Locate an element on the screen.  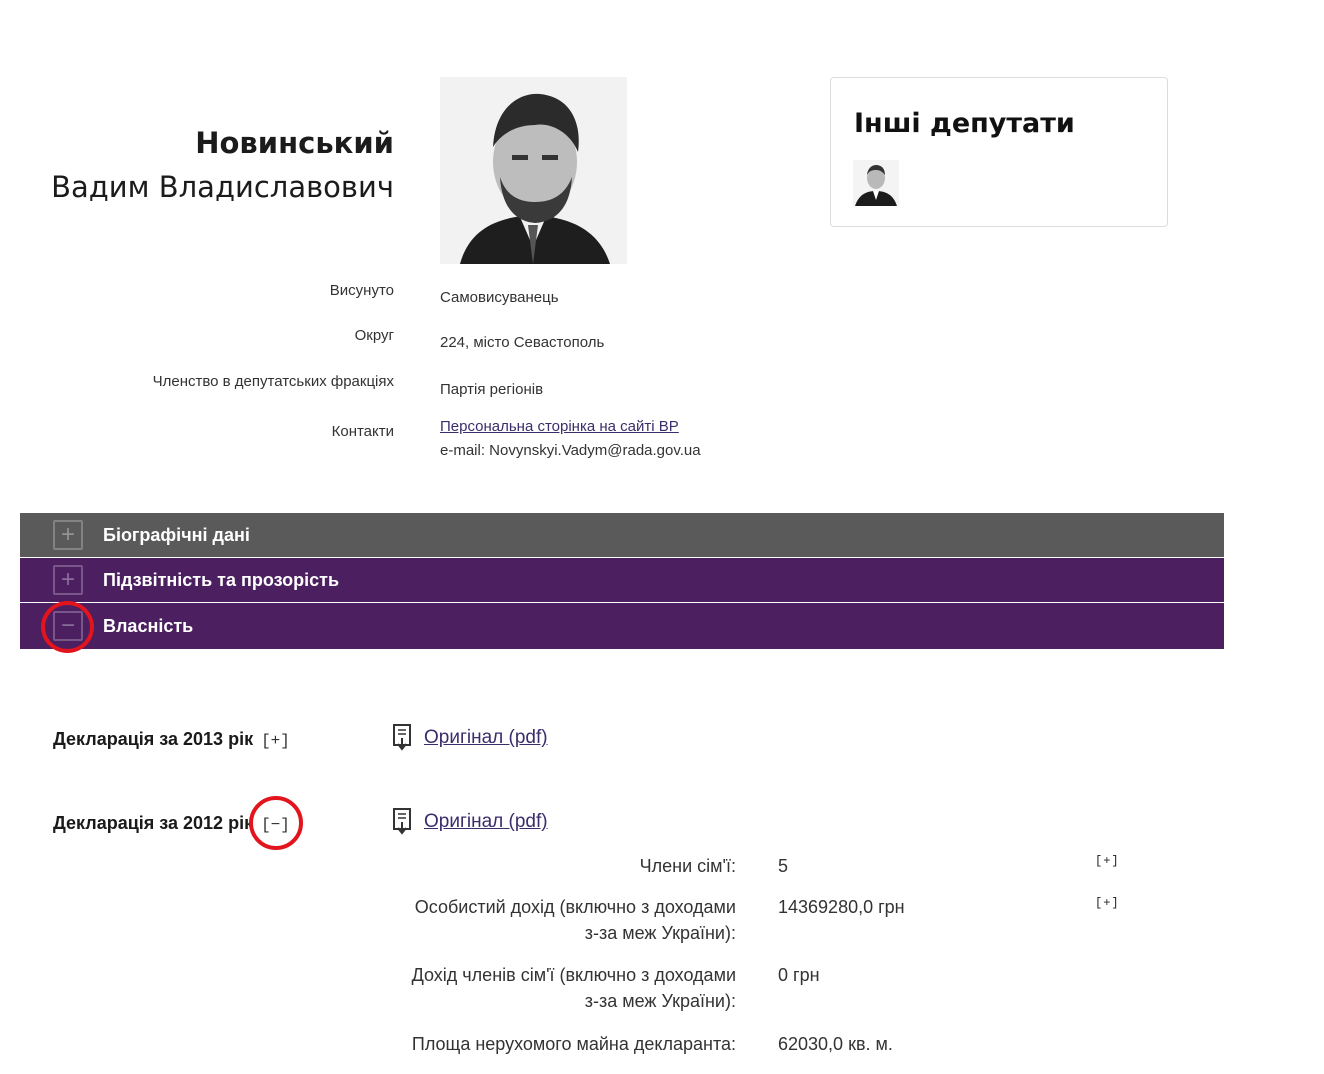
detail-value-family-income: 0 грн is located at coordinates (799, 975).